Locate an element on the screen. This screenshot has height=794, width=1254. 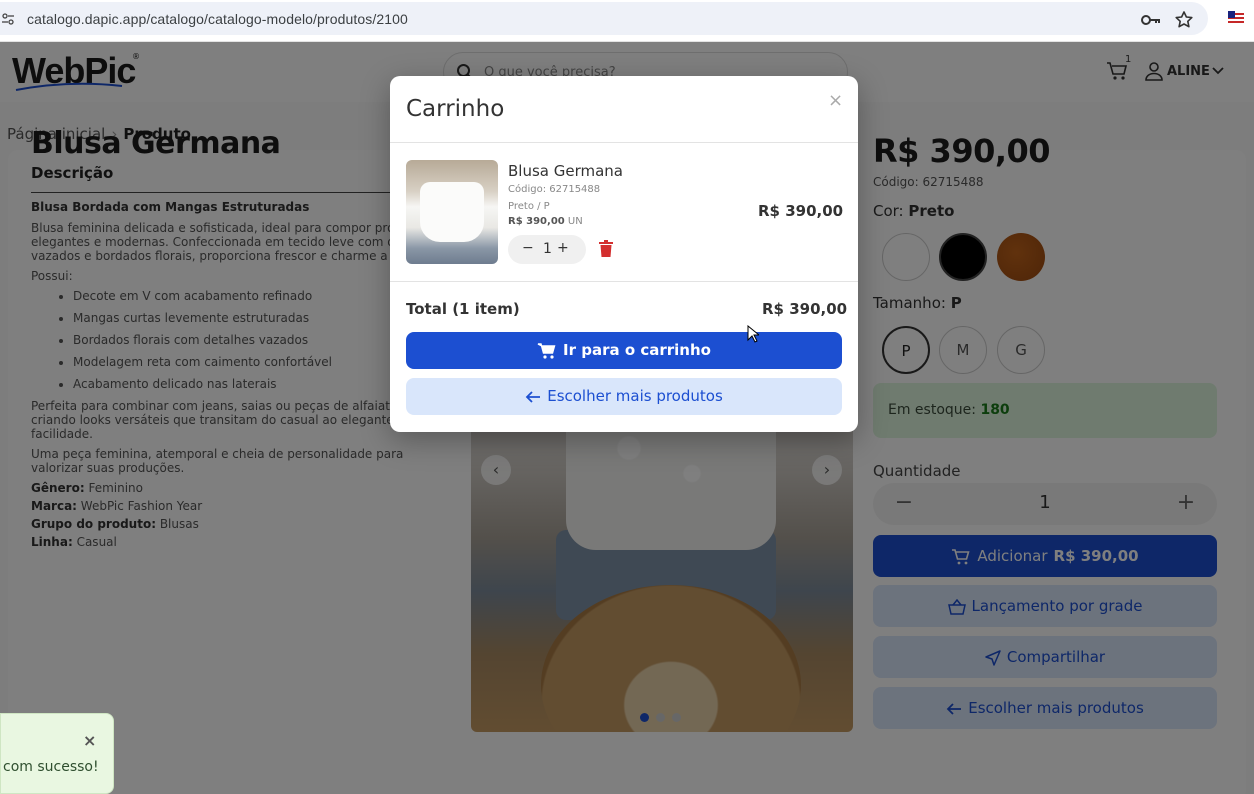
cart-item-unit-price: R$ 390,00 UN is located at coordinates (545, 221).